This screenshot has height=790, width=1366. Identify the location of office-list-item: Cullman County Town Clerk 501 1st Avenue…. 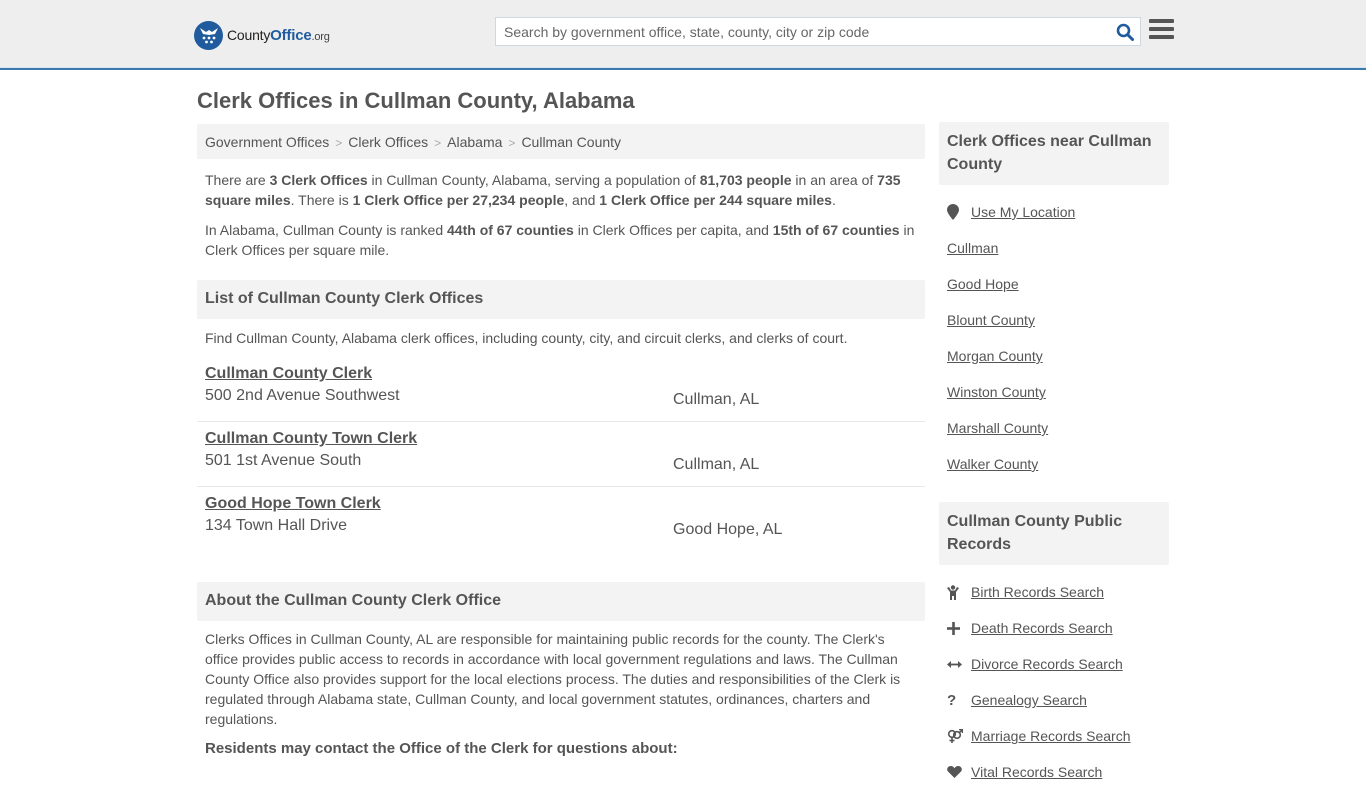
(561, 454).